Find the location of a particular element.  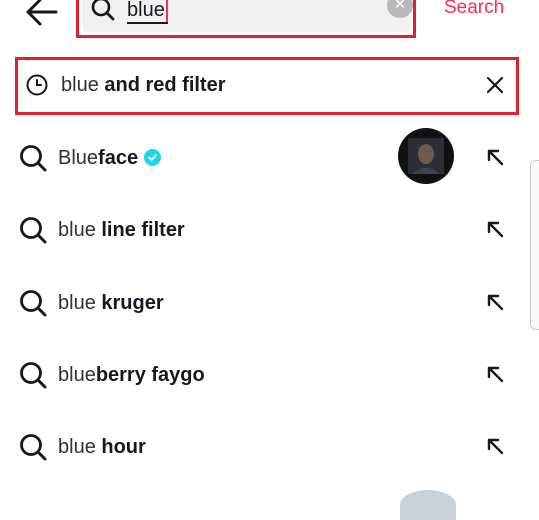

suggestion-text: blueberry faygo is located at coordinates (131, 375).